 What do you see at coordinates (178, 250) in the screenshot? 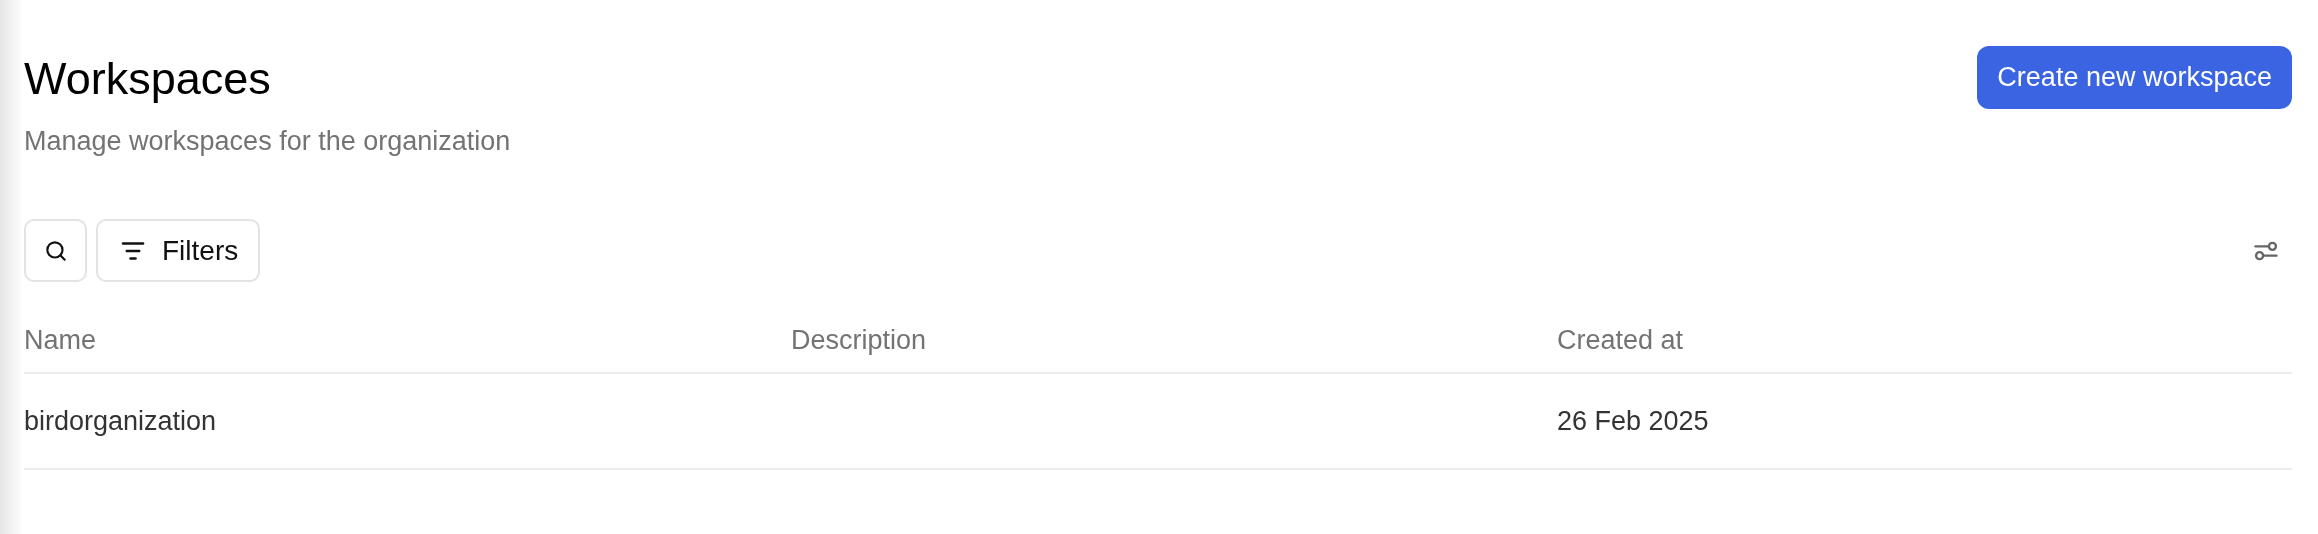
I see `filters-button: Filters` at bounding box center [178, 250].